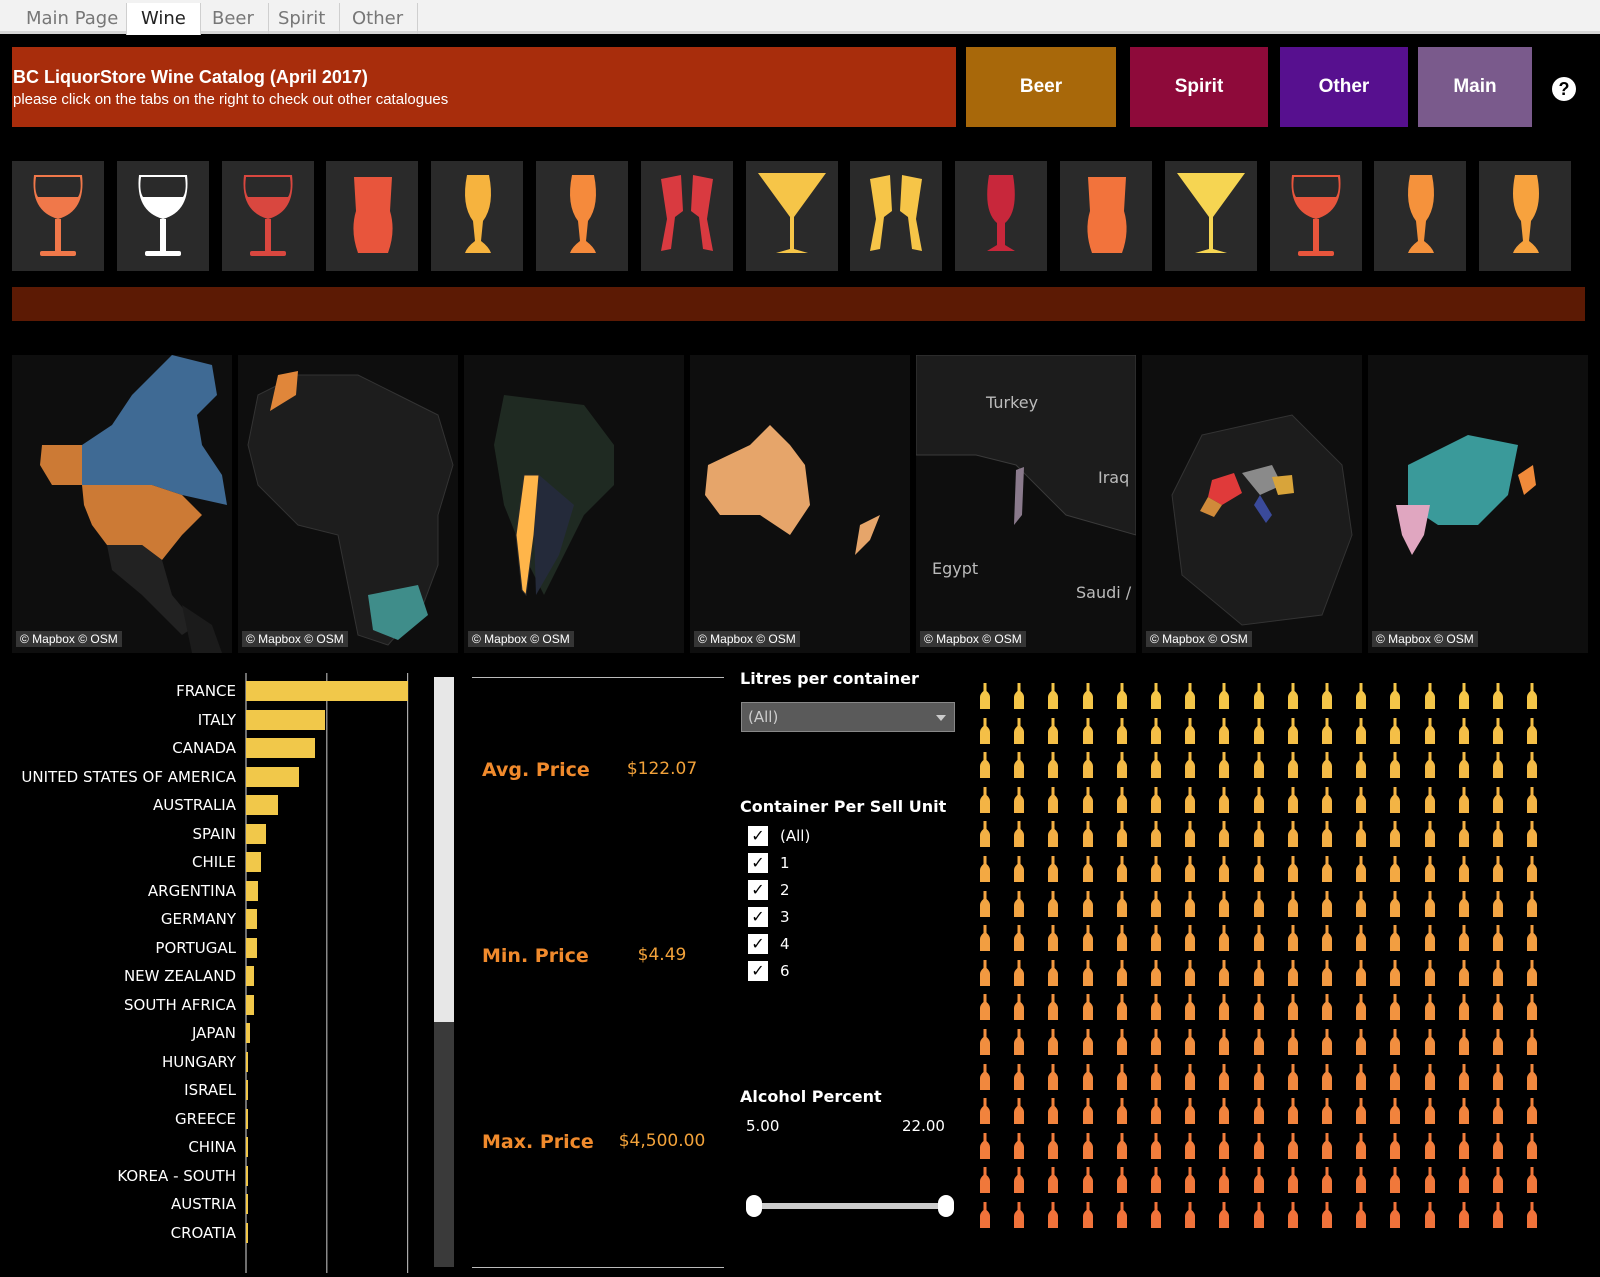 The width and height of the screenshot is (1600, 1277). What do you see at coordinates (1210, 216) in the screenshot?
I see `martini-glass-icon` at bounding box center [1210, 216].